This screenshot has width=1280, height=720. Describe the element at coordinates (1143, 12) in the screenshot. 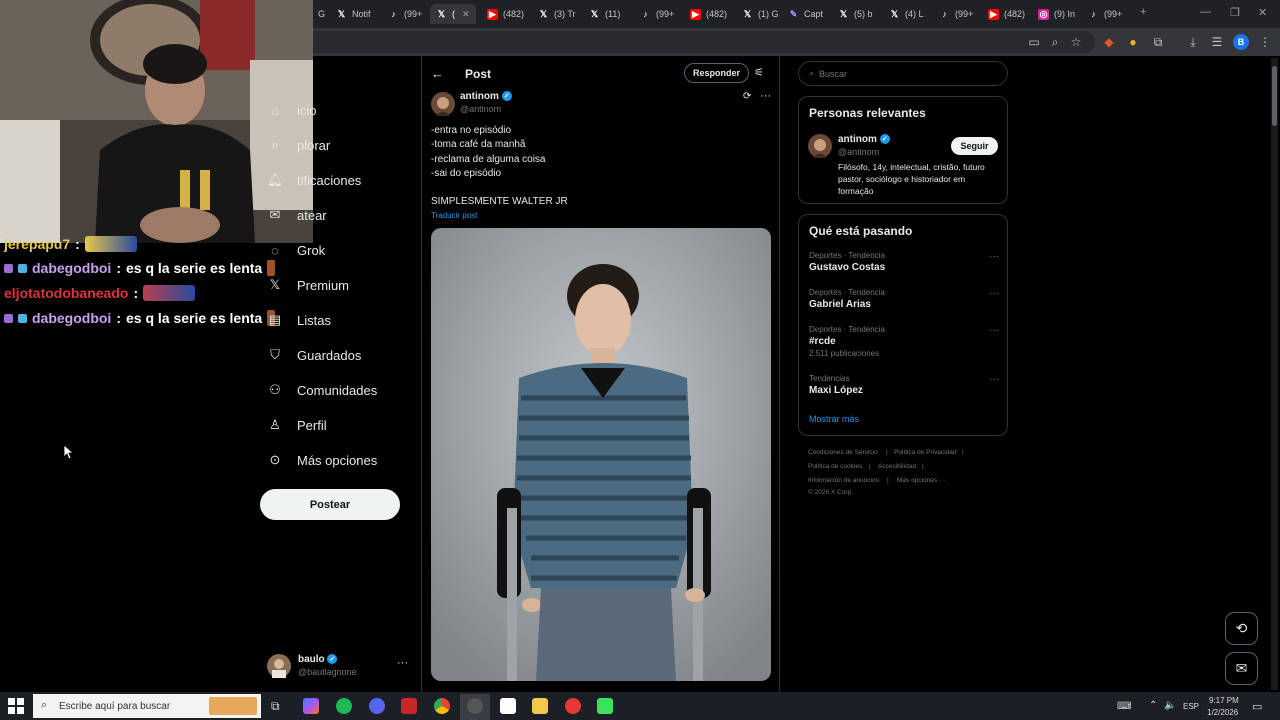

I see `new-tab-icon: +` at that location.